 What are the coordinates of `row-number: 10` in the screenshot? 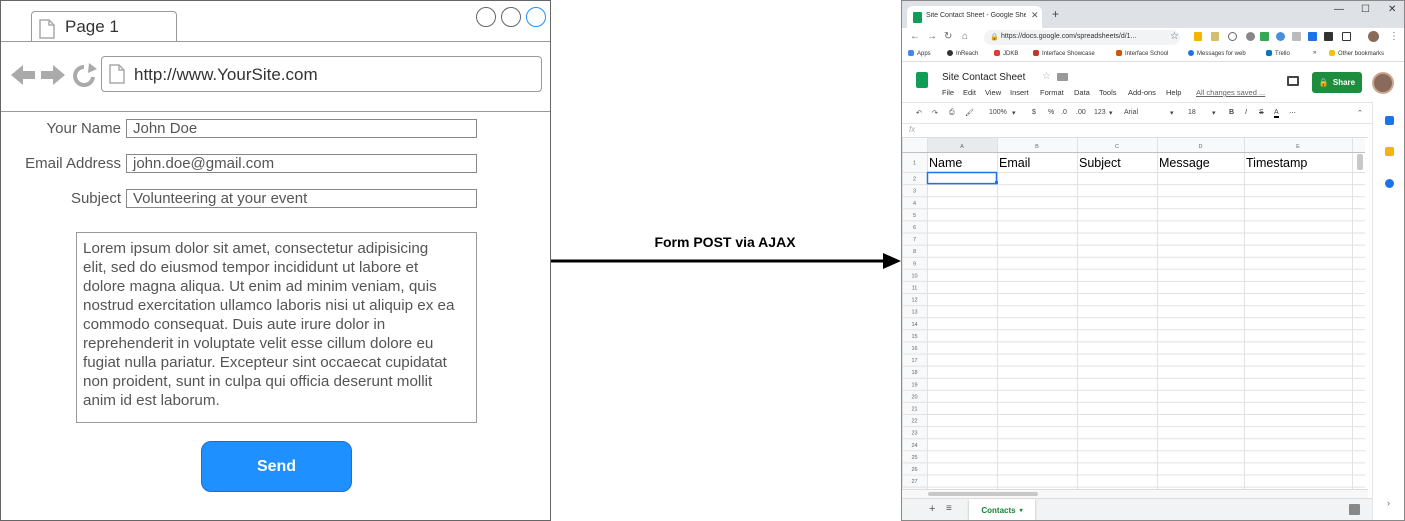 It's located at (914, 276).